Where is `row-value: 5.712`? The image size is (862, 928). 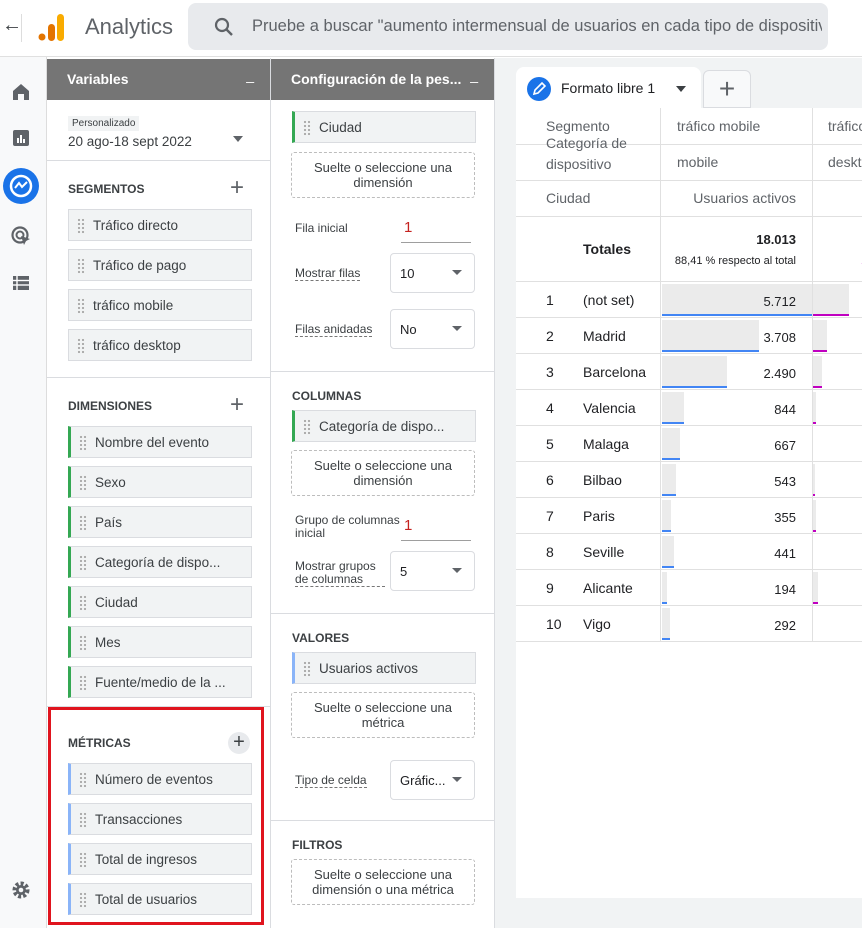 row-value: 5.712 is located at coordinates (779, 301).